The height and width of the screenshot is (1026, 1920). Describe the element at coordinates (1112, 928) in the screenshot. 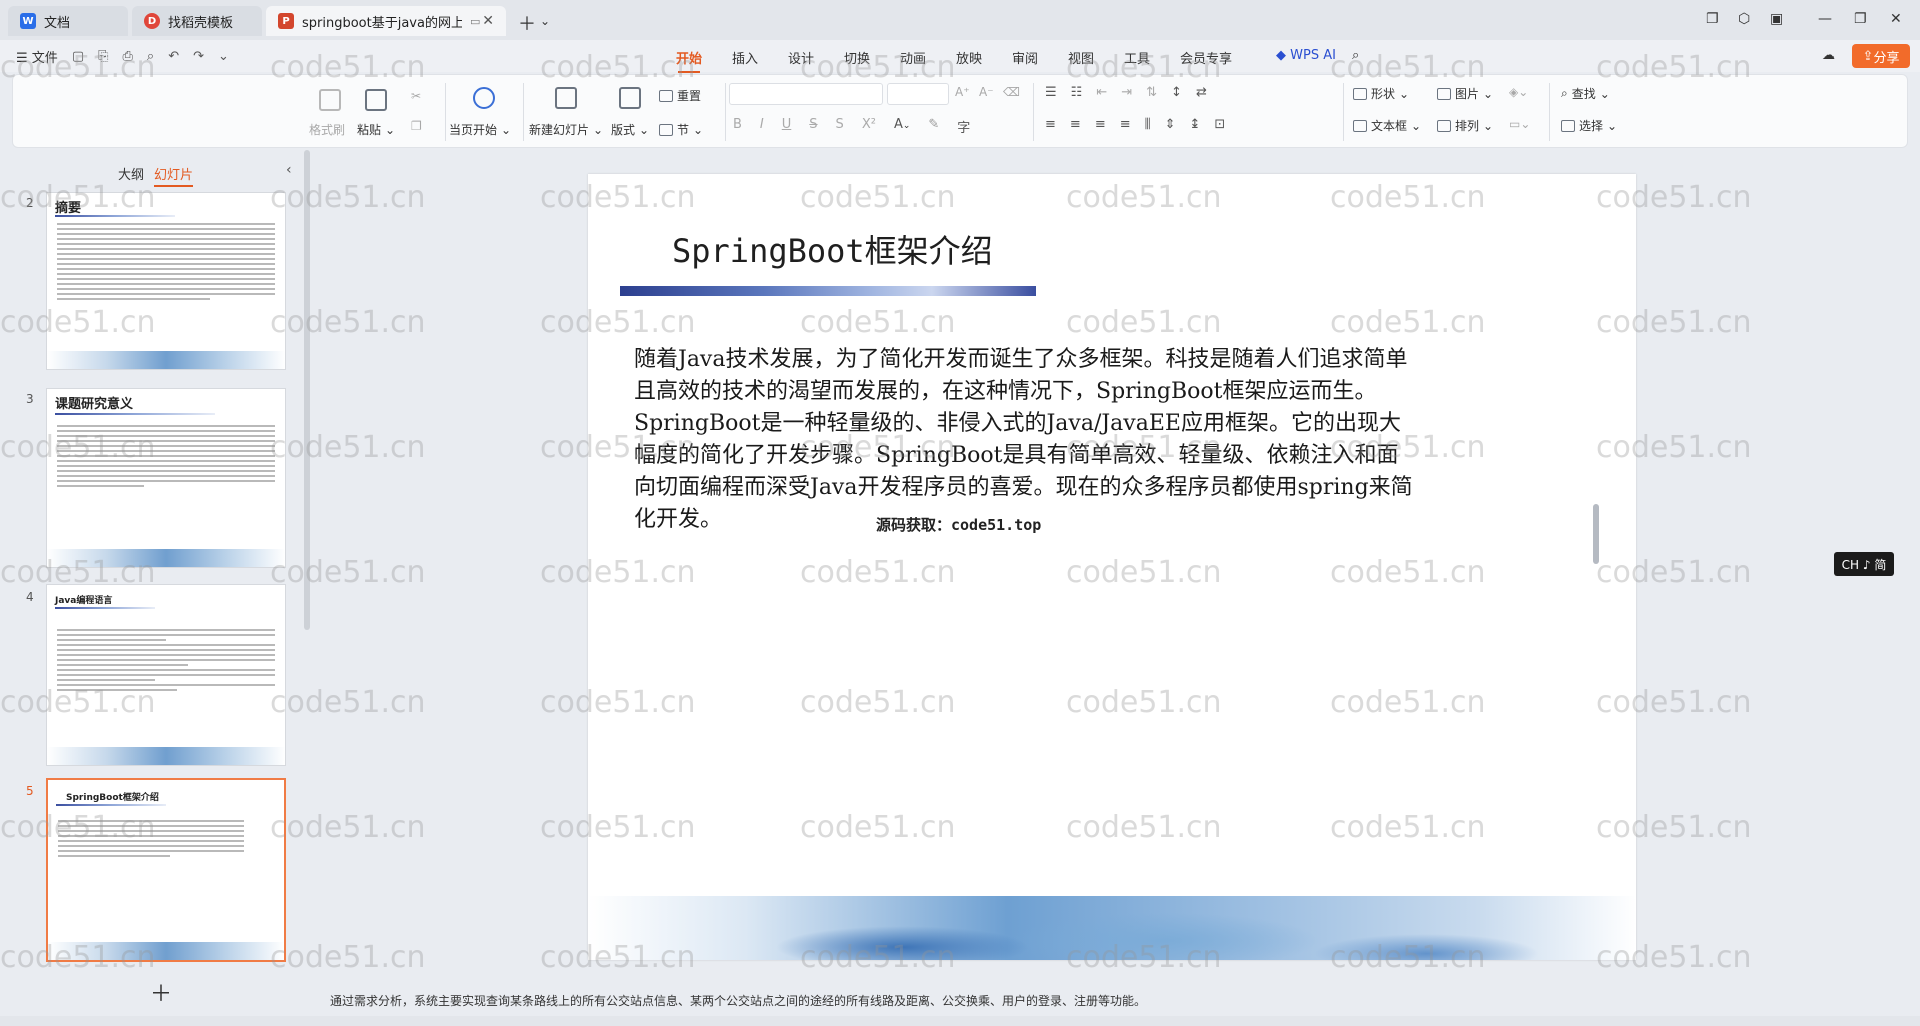

I see `watercolor-wave-decoration` at that location.